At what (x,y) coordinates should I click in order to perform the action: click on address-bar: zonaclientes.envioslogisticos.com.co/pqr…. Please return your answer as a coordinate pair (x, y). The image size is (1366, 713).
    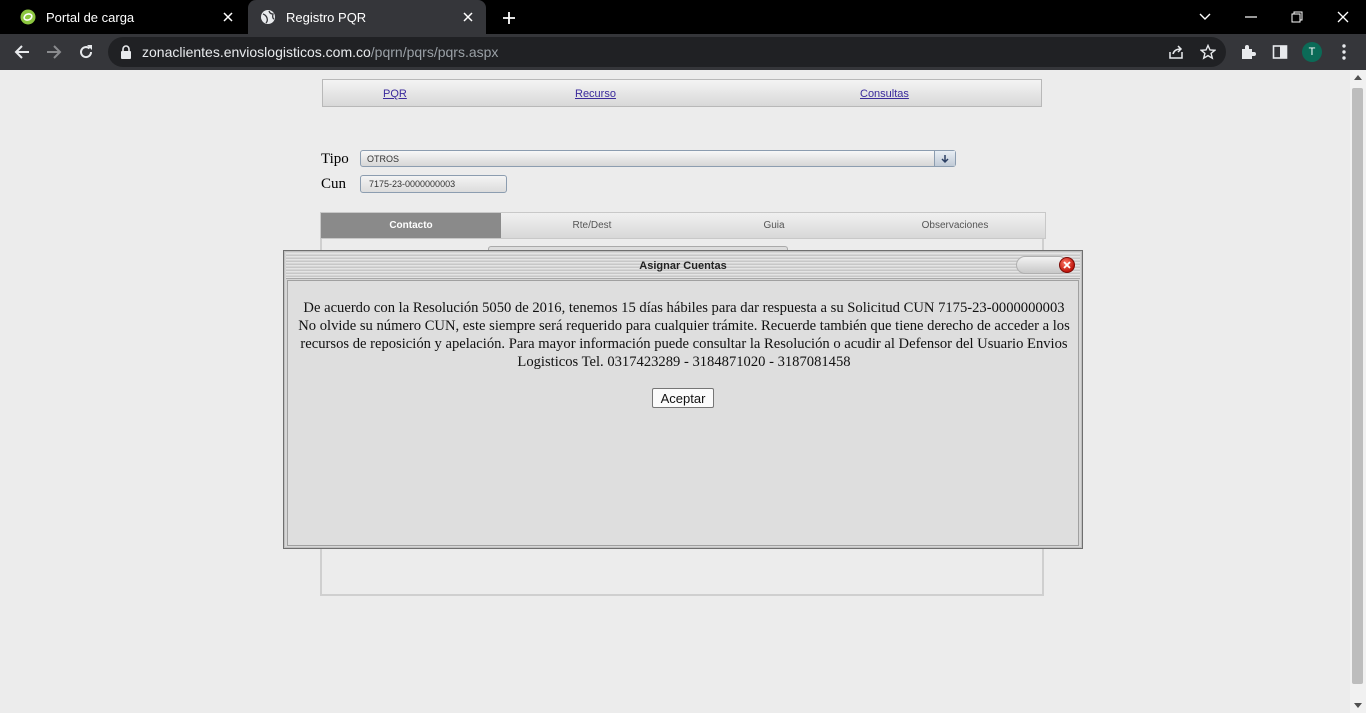
    Looking at the image, I should click on (667, 52).